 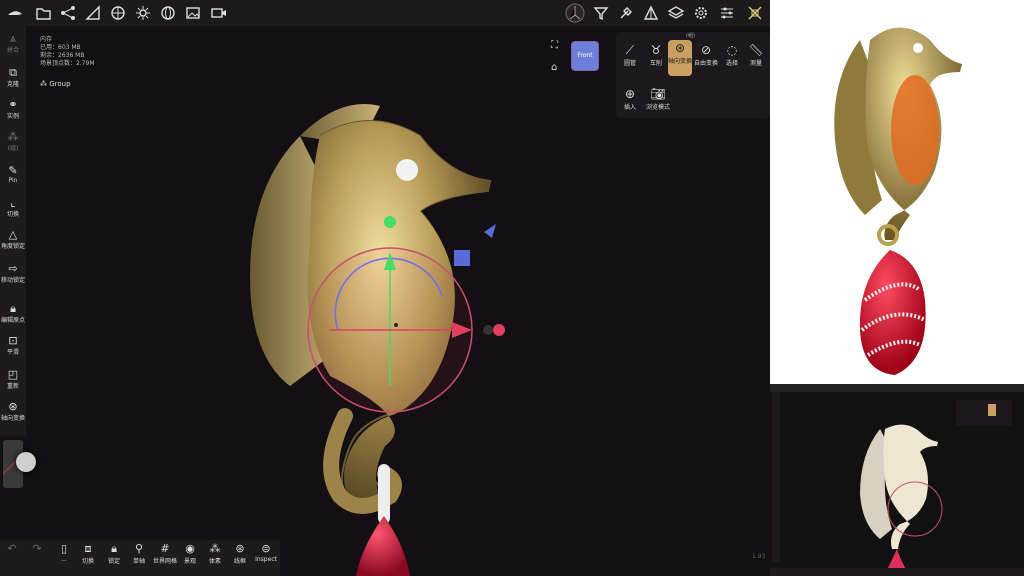 I want to click on tool-browse-mode: 📷︎ 浏览模式, so click(x=658, y=98).